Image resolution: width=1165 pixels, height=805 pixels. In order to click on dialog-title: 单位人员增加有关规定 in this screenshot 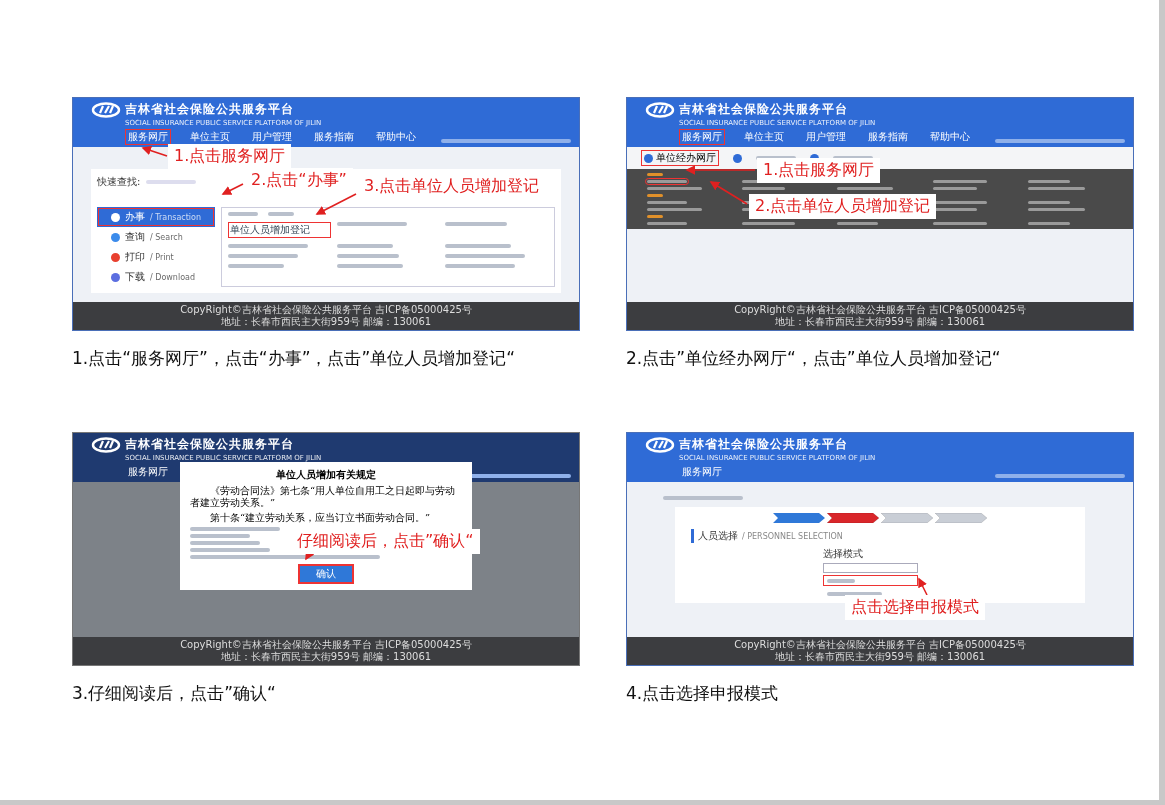, I will do `click(326, 475)`.